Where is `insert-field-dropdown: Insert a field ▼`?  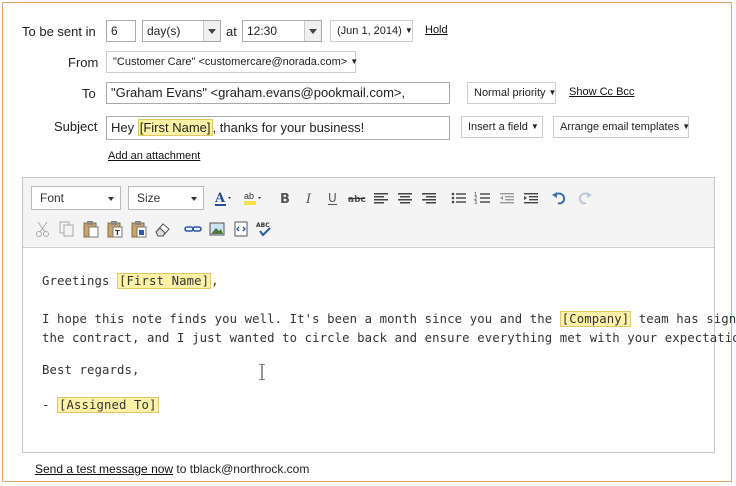 insert-field-dropdown: Insert a field ▼ is located at coordinates (502, 127).